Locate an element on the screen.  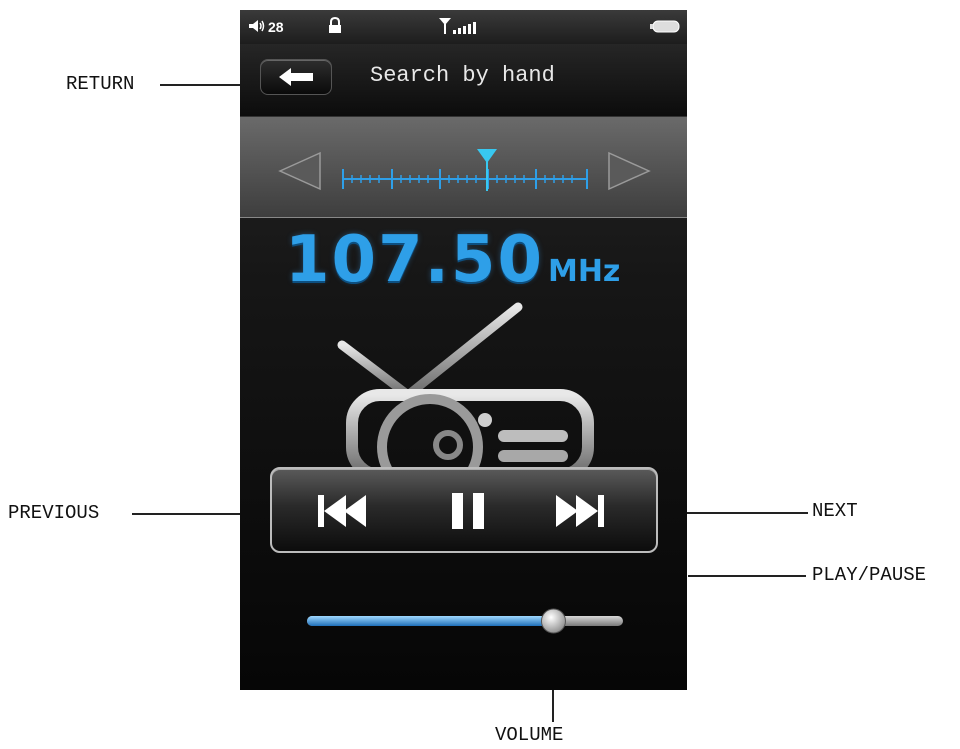
arrow-left-icon is located at coordinates (296, 77).